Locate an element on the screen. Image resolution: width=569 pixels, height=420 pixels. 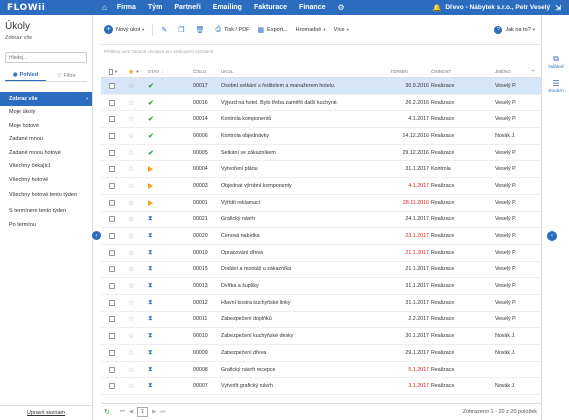
search-input is located at coordinates (46, 57).